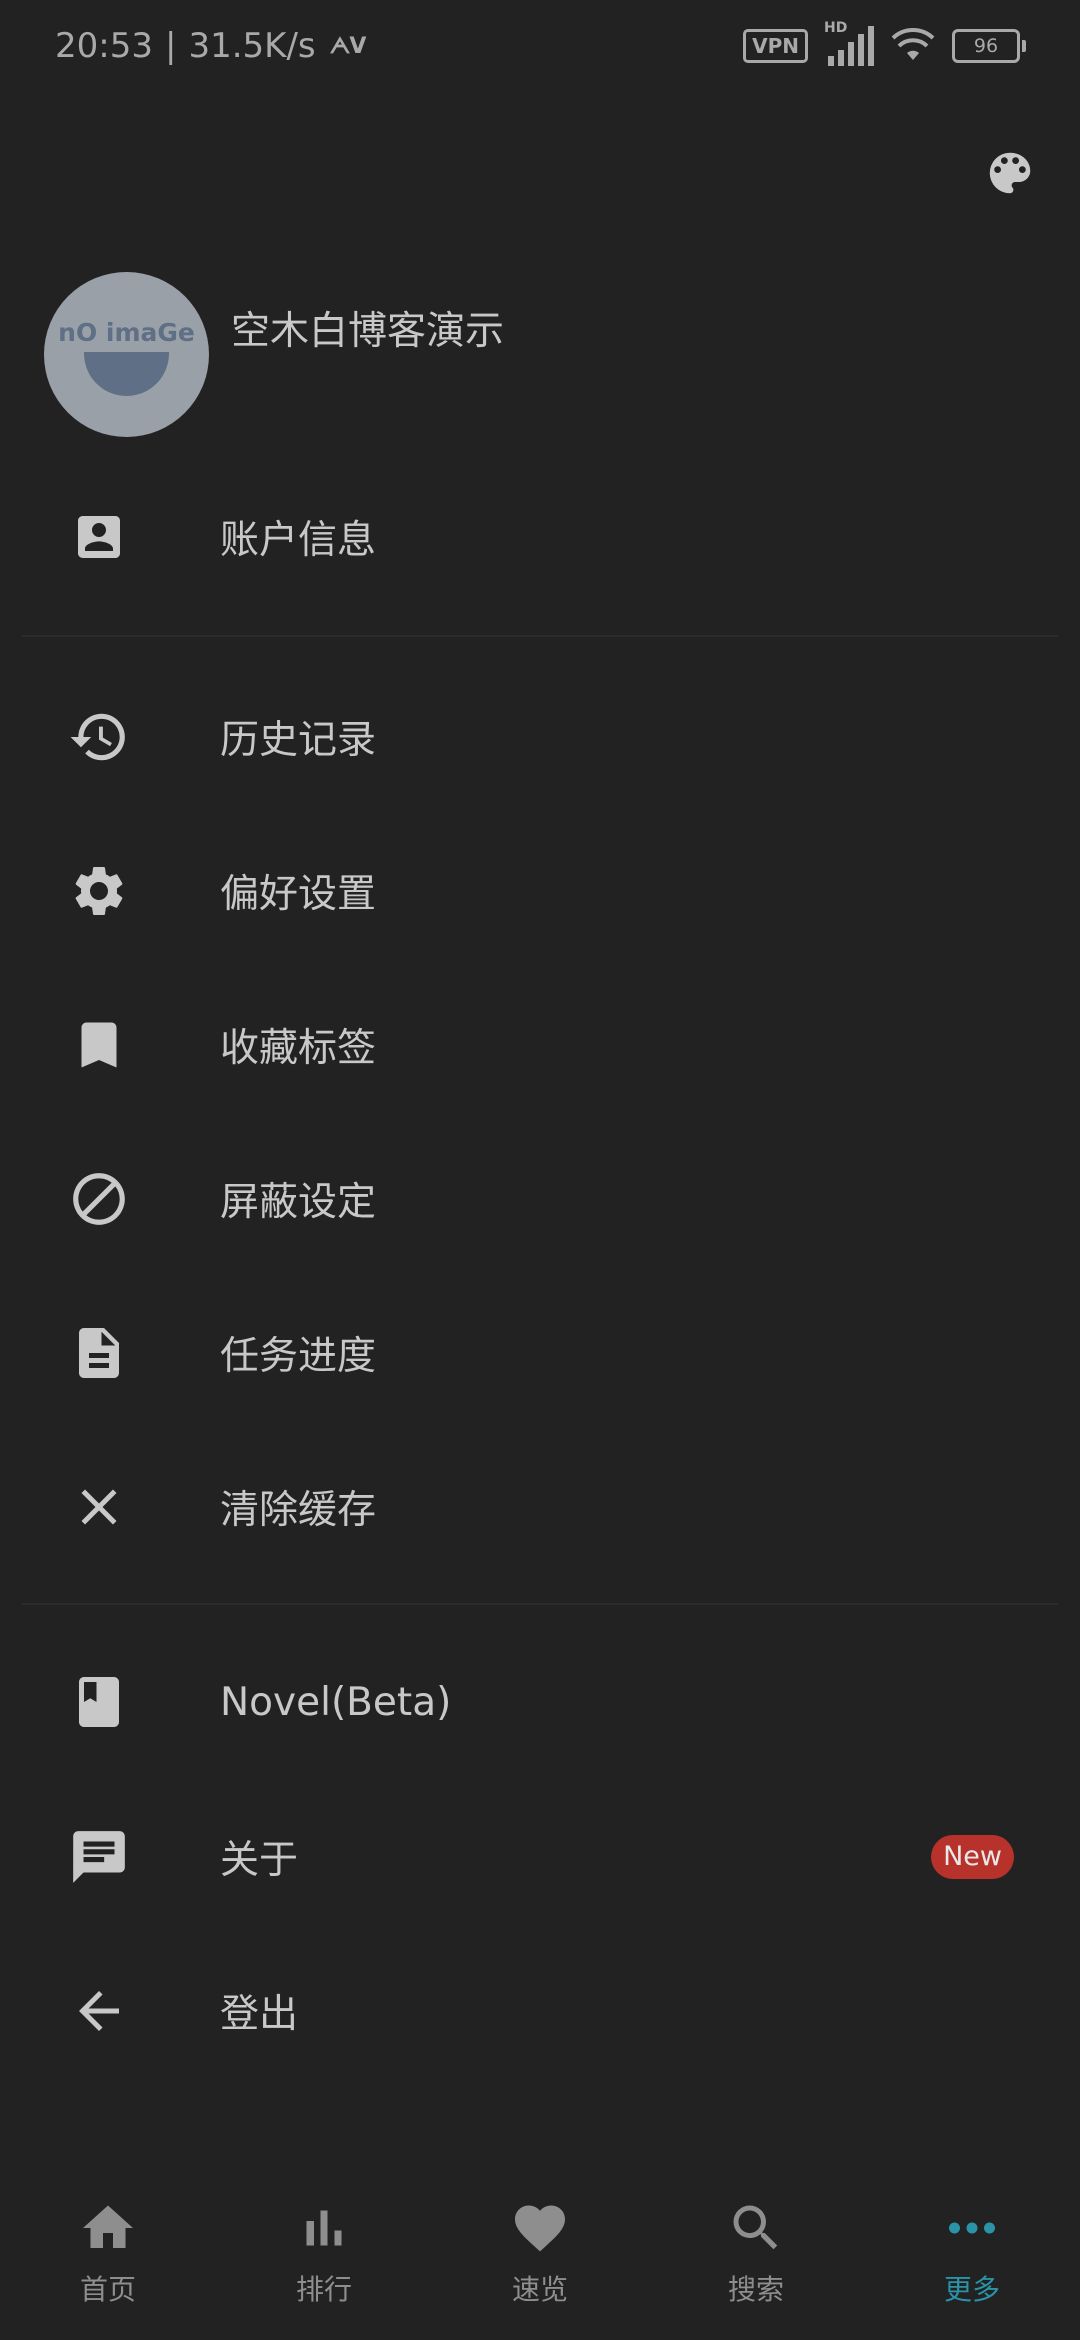  What do you see at coordinates (540, 1857) in the screenshot?
I see `menu-item-about: 关于 New` at bounding box center [540, 1857].